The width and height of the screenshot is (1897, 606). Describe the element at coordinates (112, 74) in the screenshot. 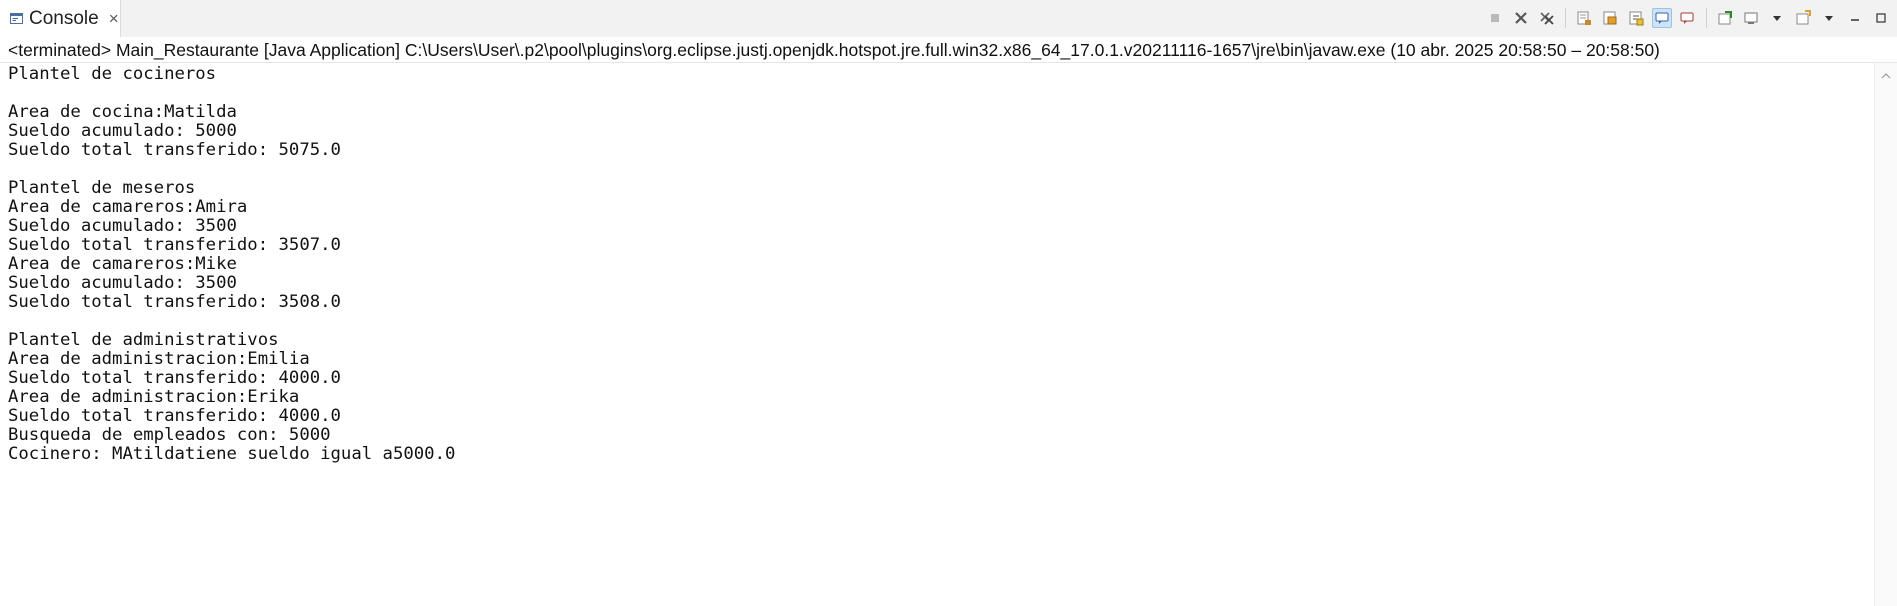

I see `console-line: Plantel de cocineros` at that location.